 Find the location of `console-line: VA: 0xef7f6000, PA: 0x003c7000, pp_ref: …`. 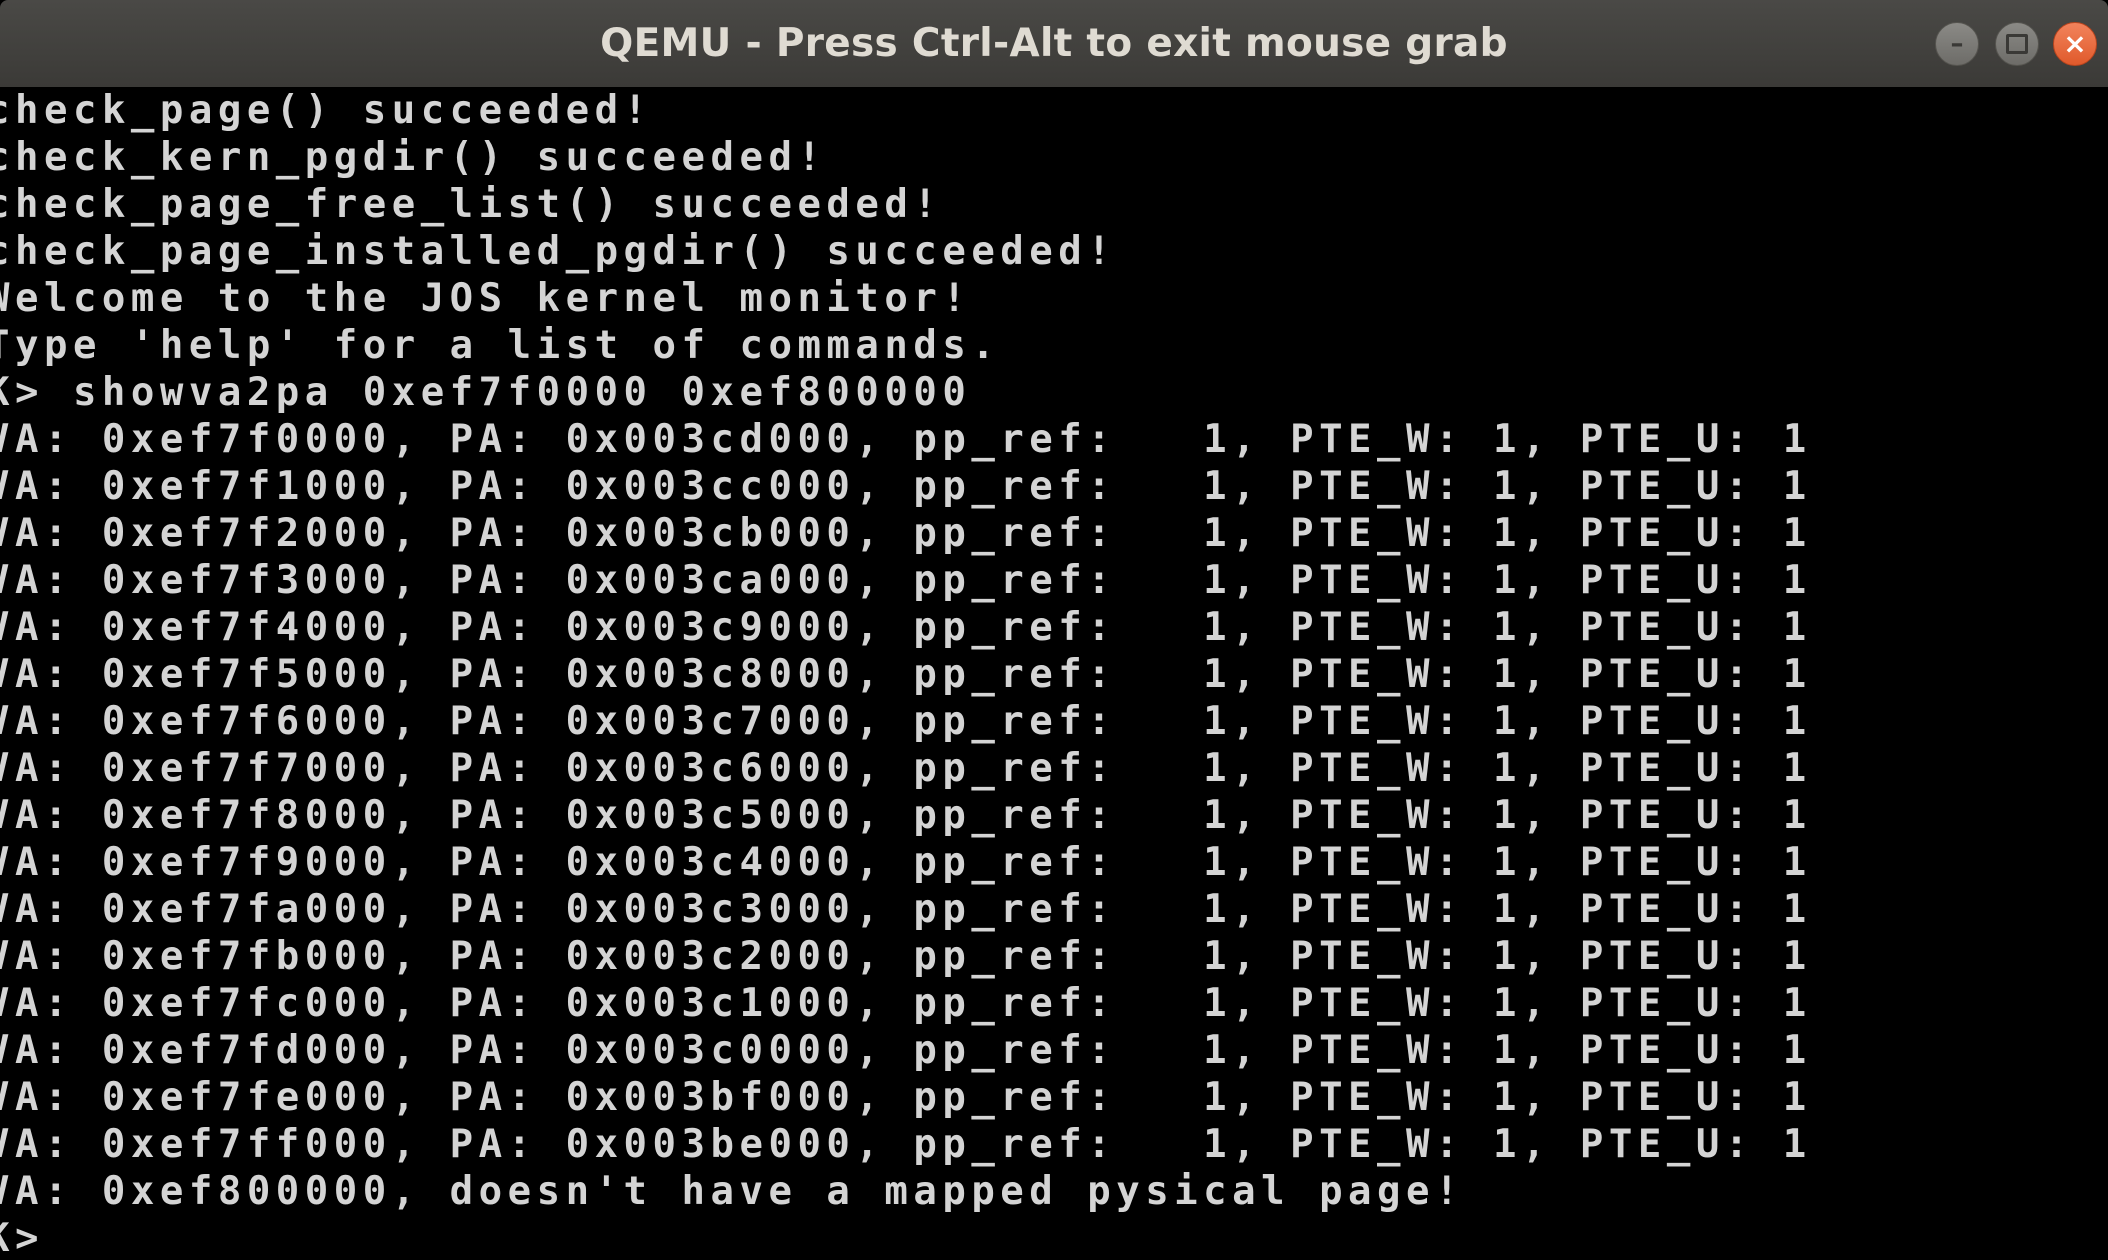

console-line: VA: 0xef7f6000, PA: 0x003c7000, pp_ref: … is located at coordinates (906, 721).